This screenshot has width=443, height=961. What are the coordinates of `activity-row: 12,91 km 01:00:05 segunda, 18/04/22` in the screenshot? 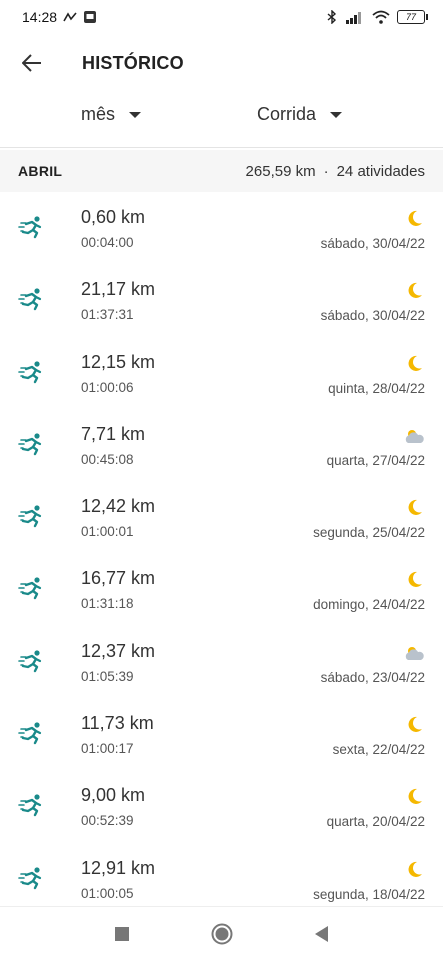 It's located at (221, 879).